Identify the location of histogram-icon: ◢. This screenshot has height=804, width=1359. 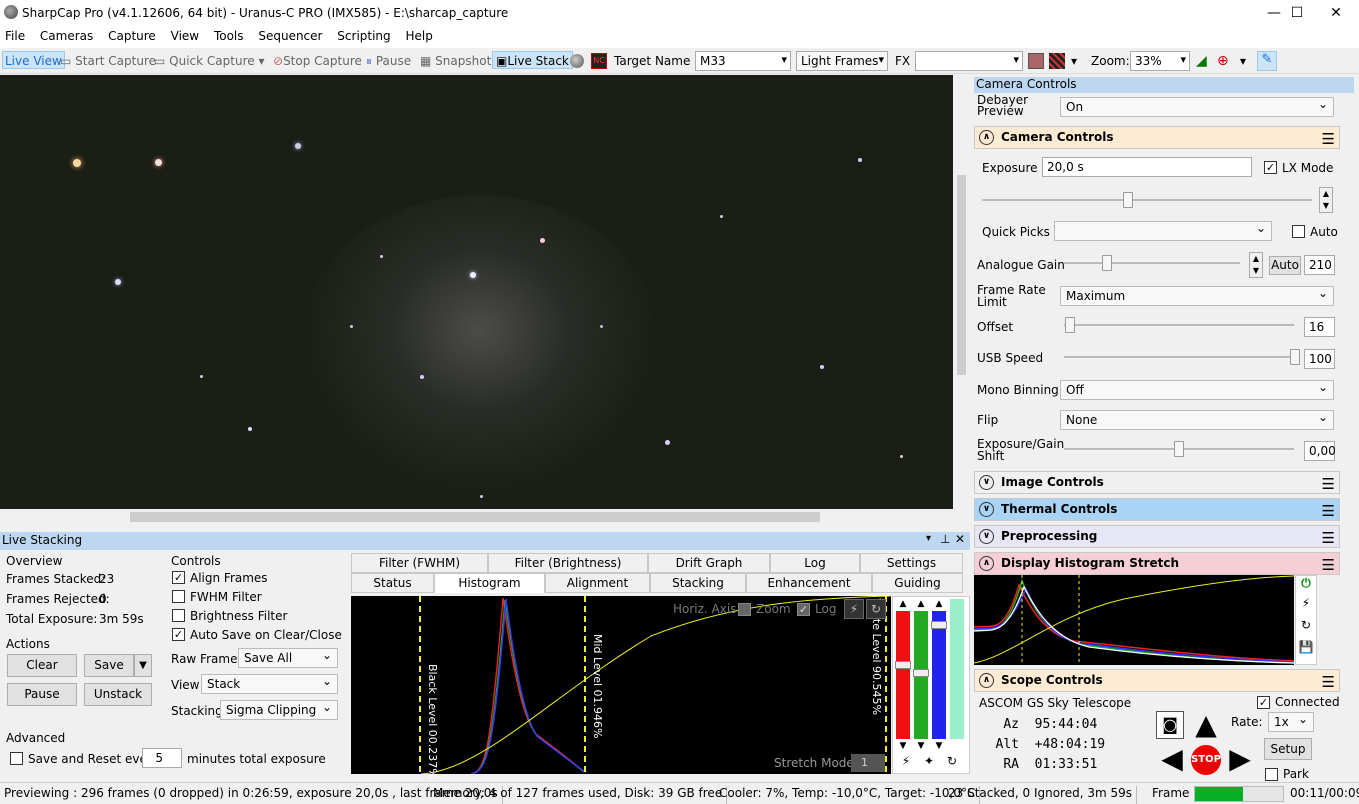
(1201, 61).